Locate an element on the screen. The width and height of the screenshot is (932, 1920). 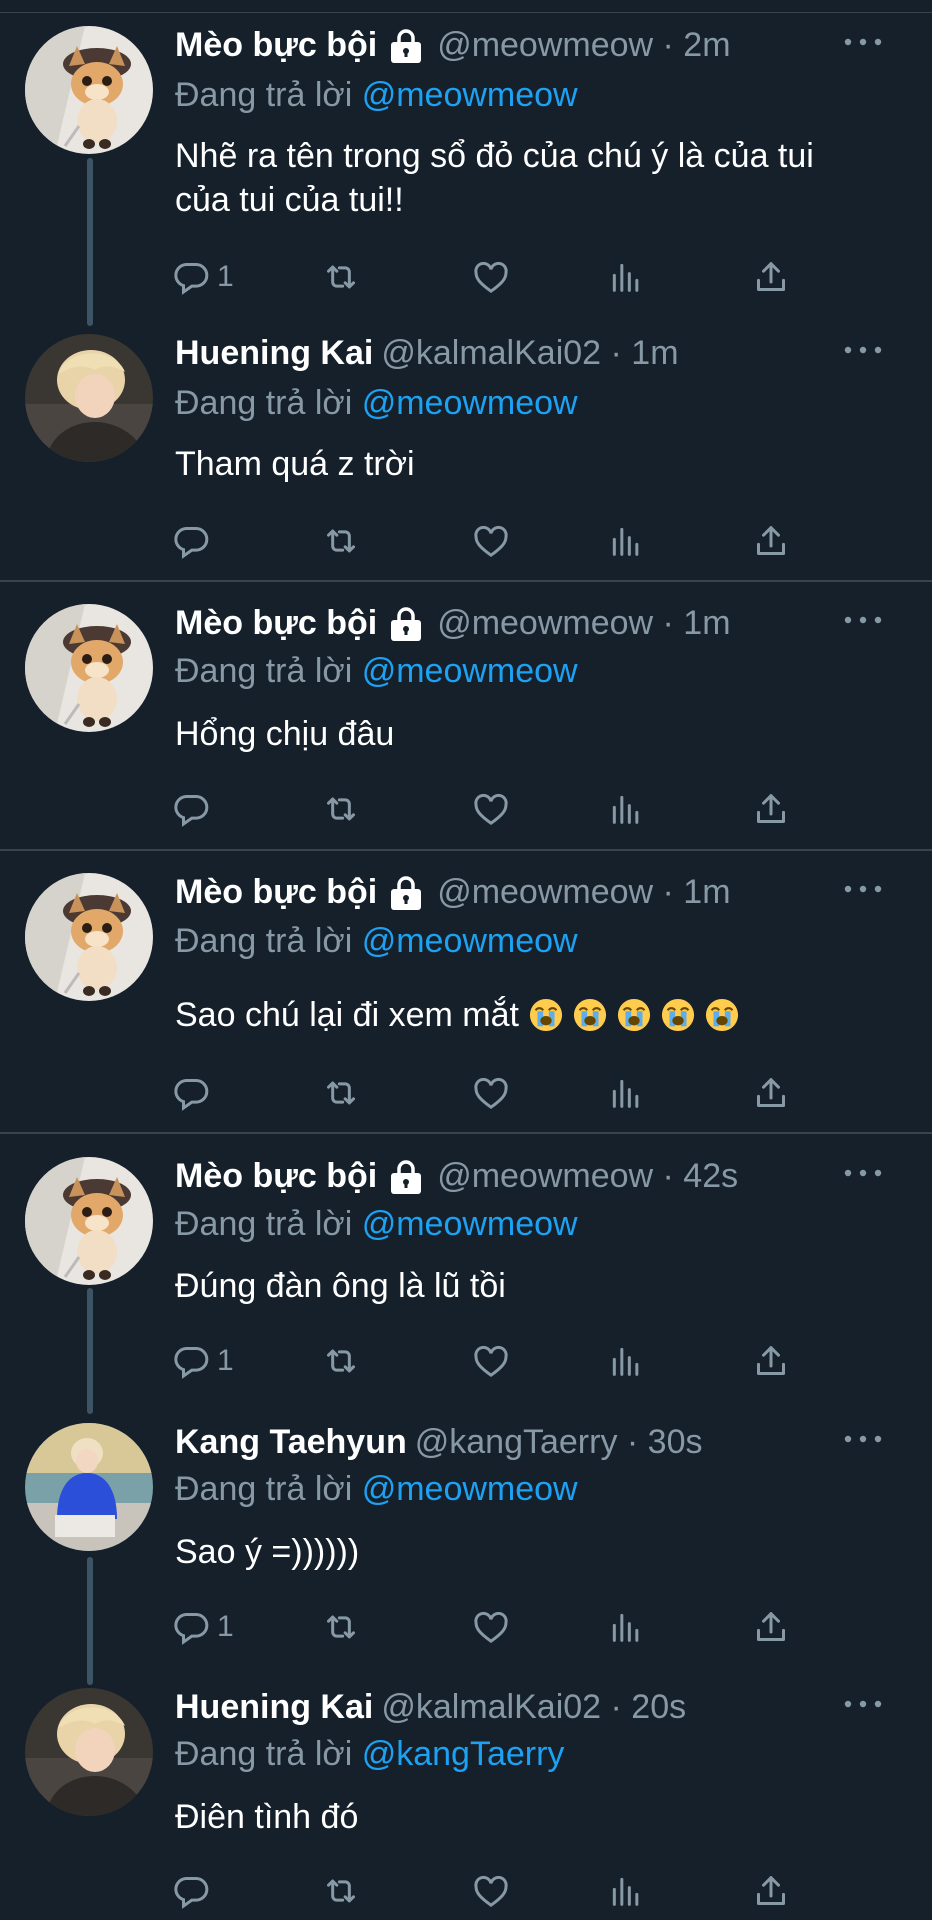
retweet-icon is located at coordinates (341, 1627).